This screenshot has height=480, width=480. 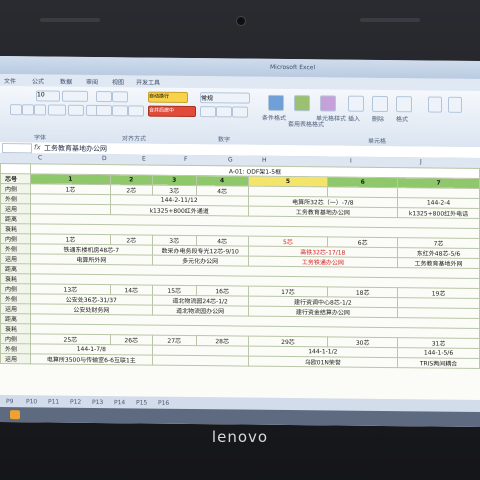 I want to click on formula-content: 工务教育基地办公网, so click(x=75, y=148).